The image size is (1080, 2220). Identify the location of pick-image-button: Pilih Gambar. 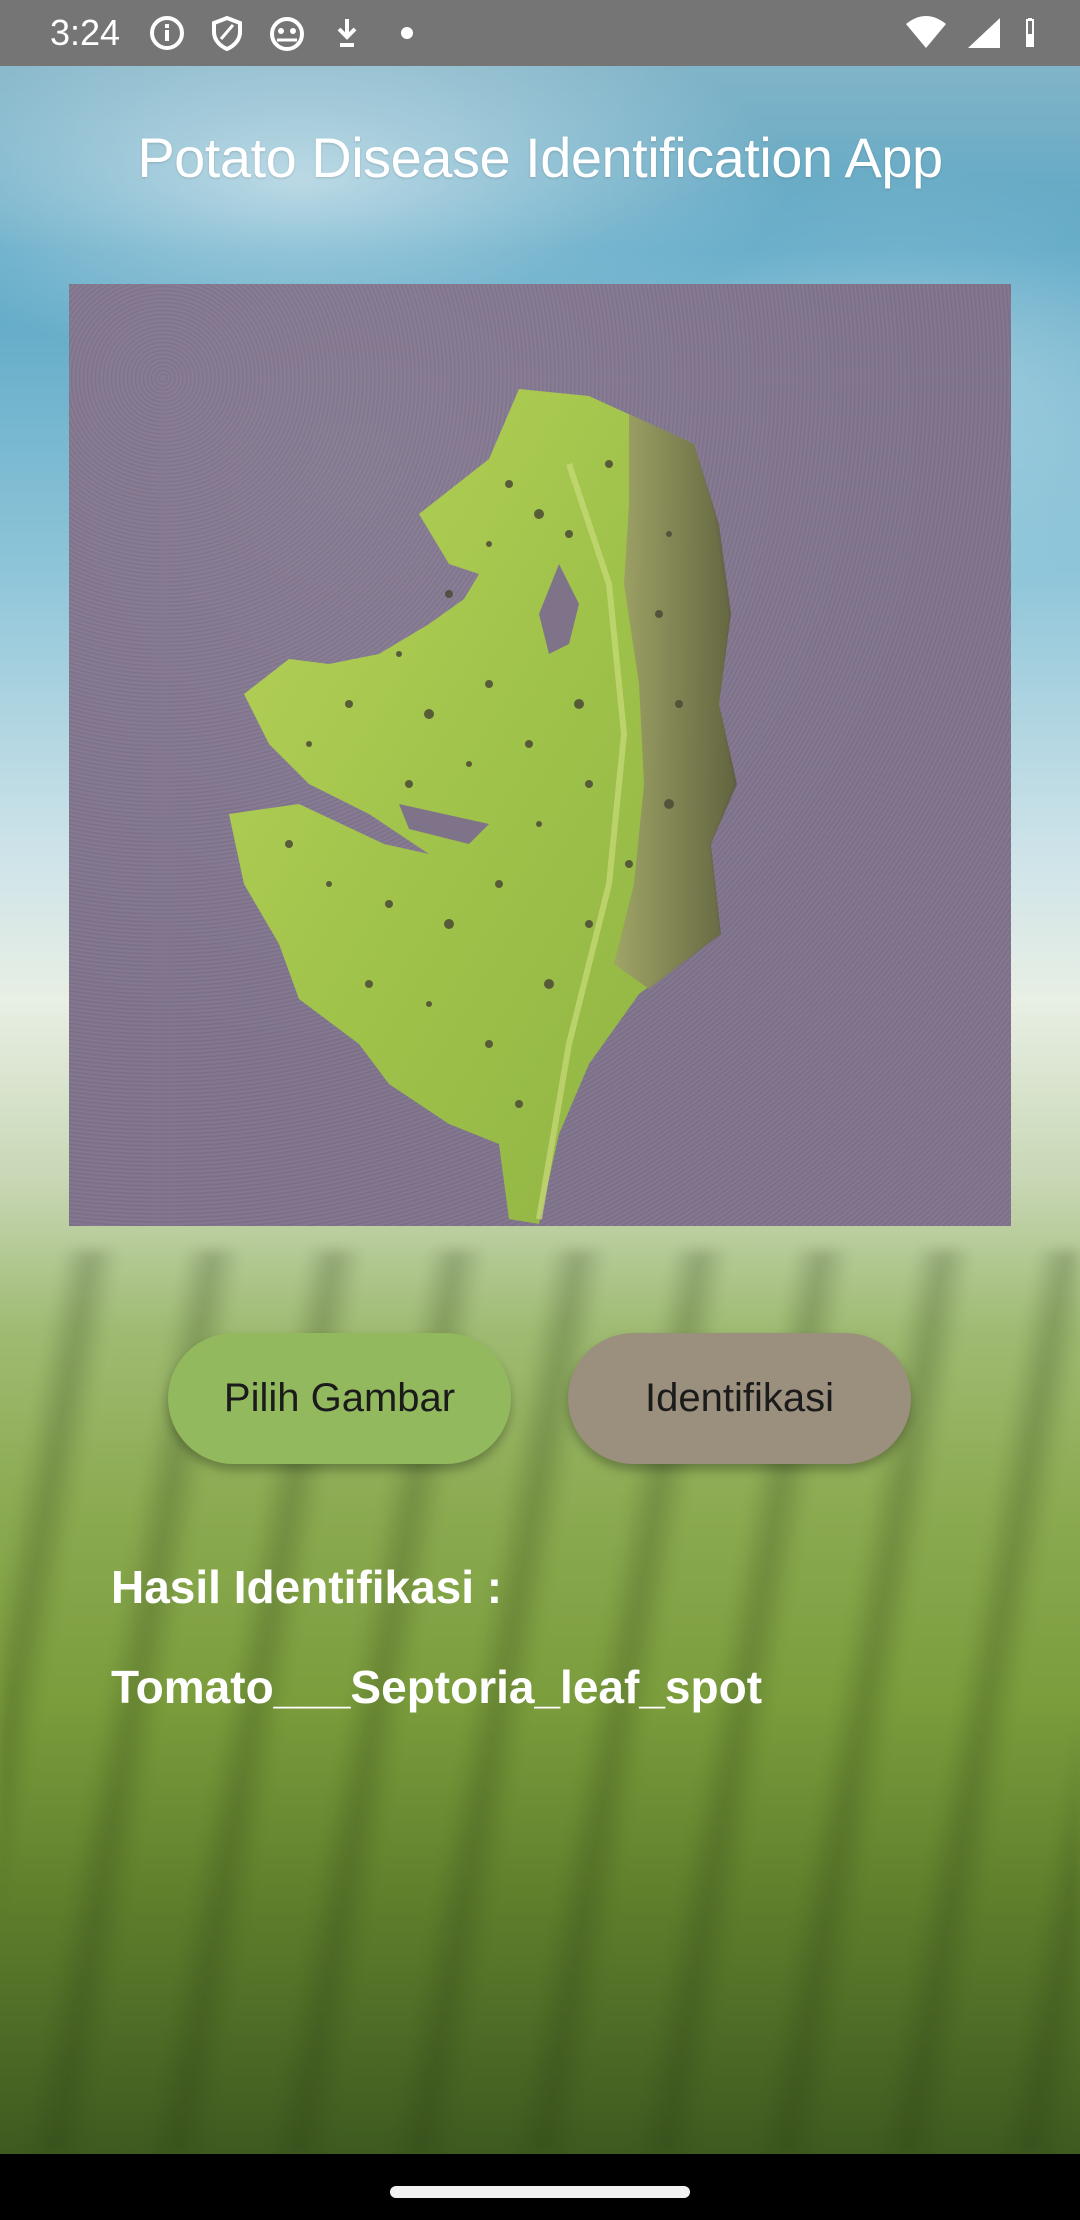
(339, 1398).